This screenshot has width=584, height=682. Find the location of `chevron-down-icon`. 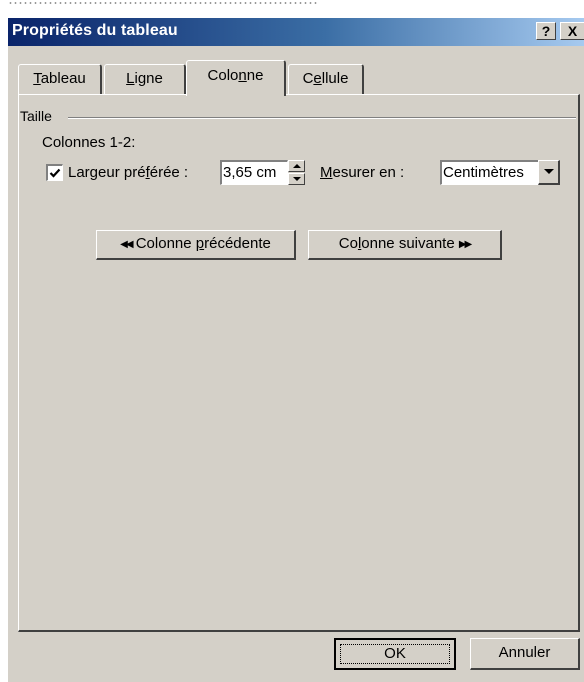

chevron-down-icon is located at coordinates (549, 172).